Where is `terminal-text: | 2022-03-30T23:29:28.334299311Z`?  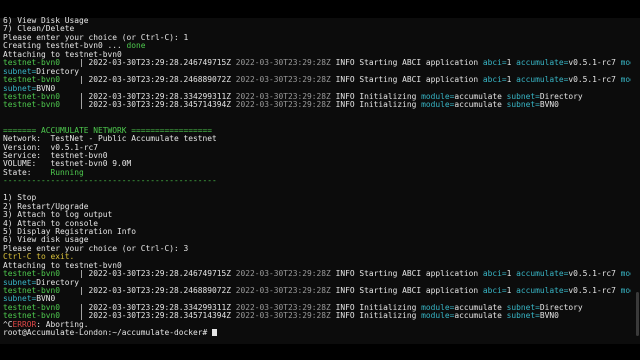 terminal-text: | 2022-03-30T23:29:28.334299311Z is located at coordinates (148, 307).